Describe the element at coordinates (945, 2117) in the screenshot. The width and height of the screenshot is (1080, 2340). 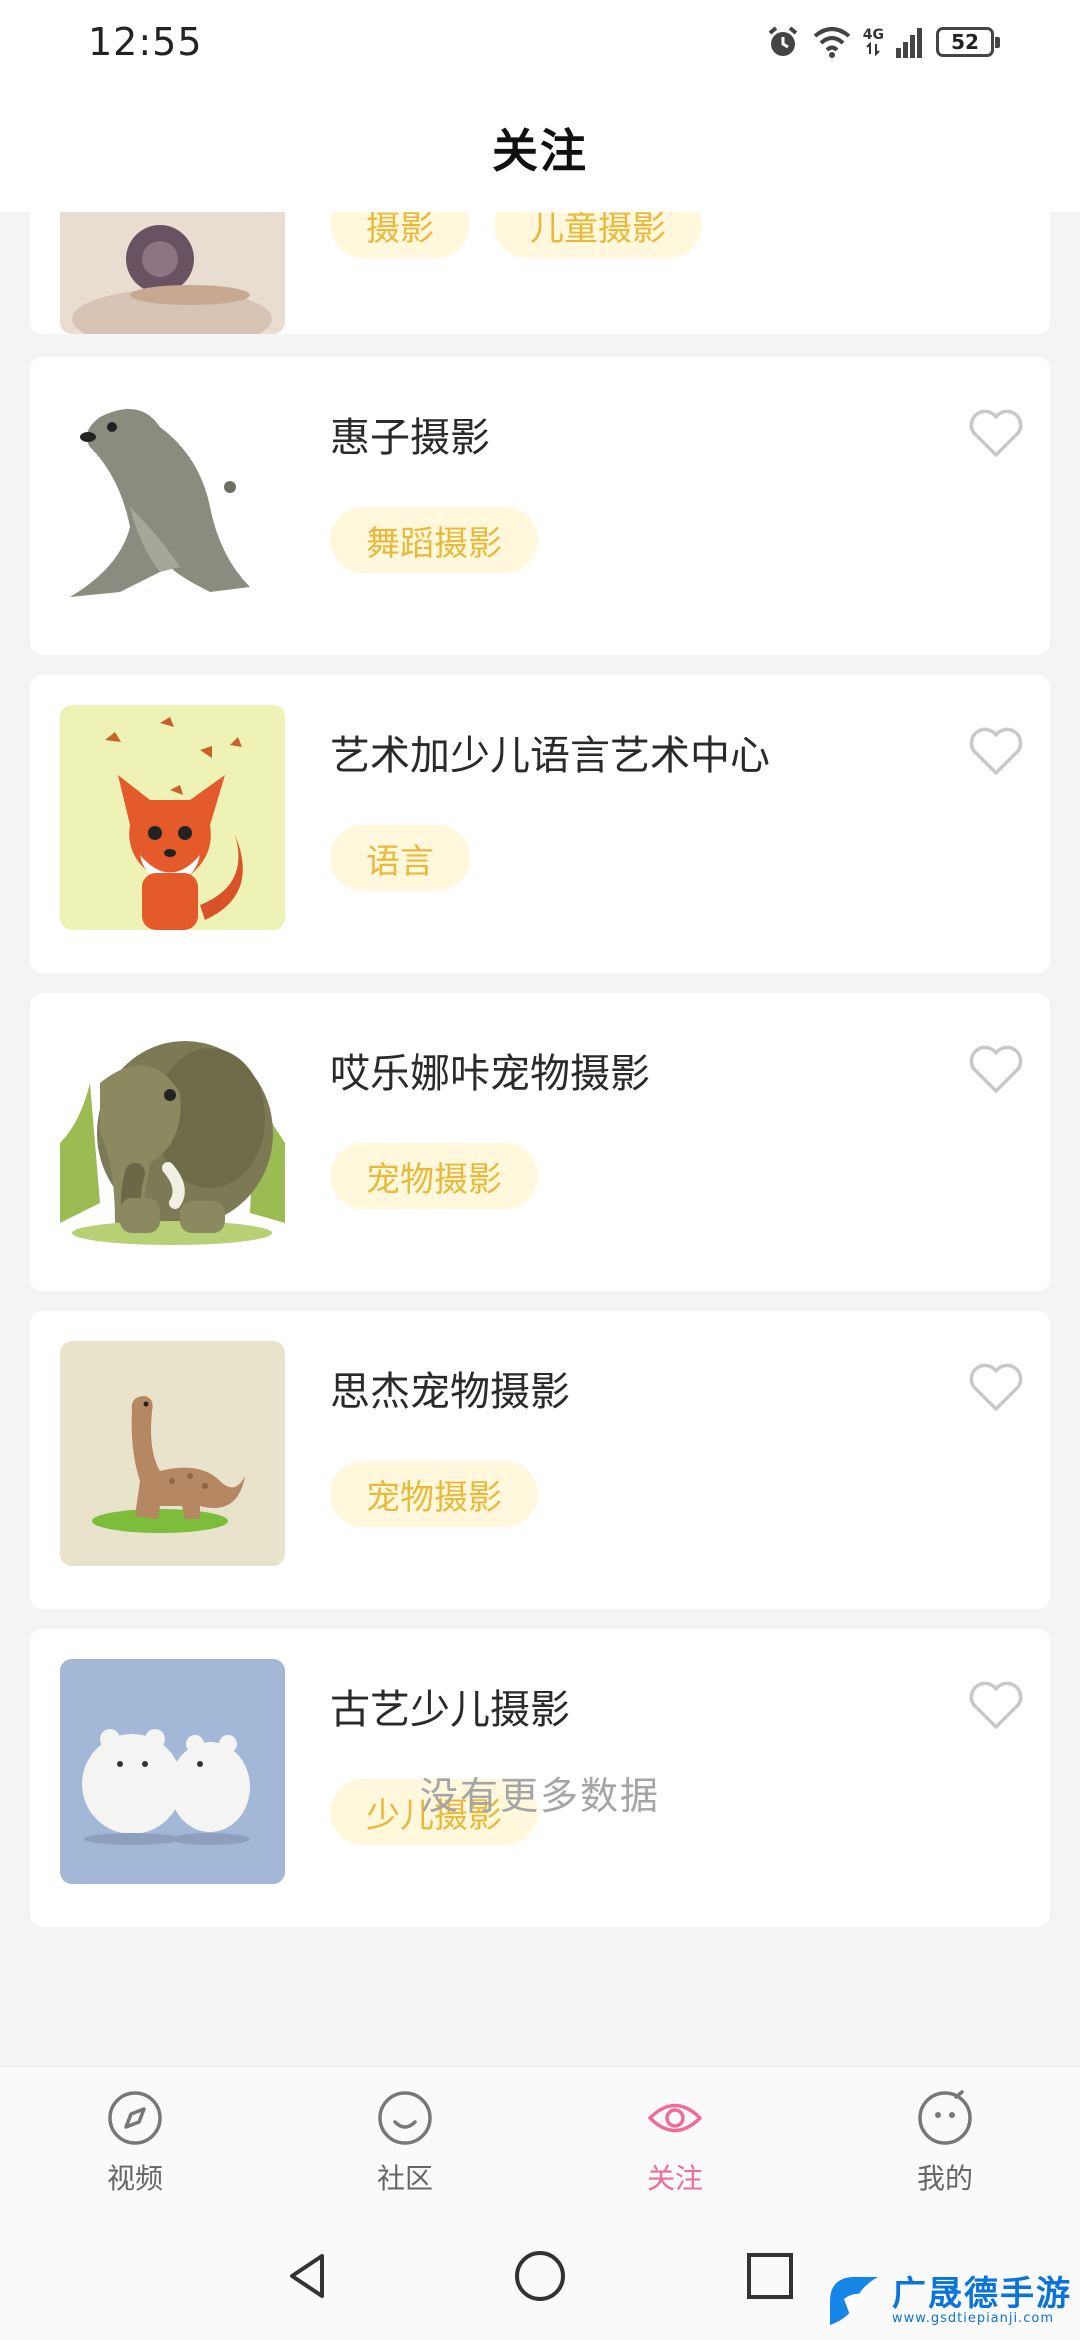
I see `face-icon` at that location.